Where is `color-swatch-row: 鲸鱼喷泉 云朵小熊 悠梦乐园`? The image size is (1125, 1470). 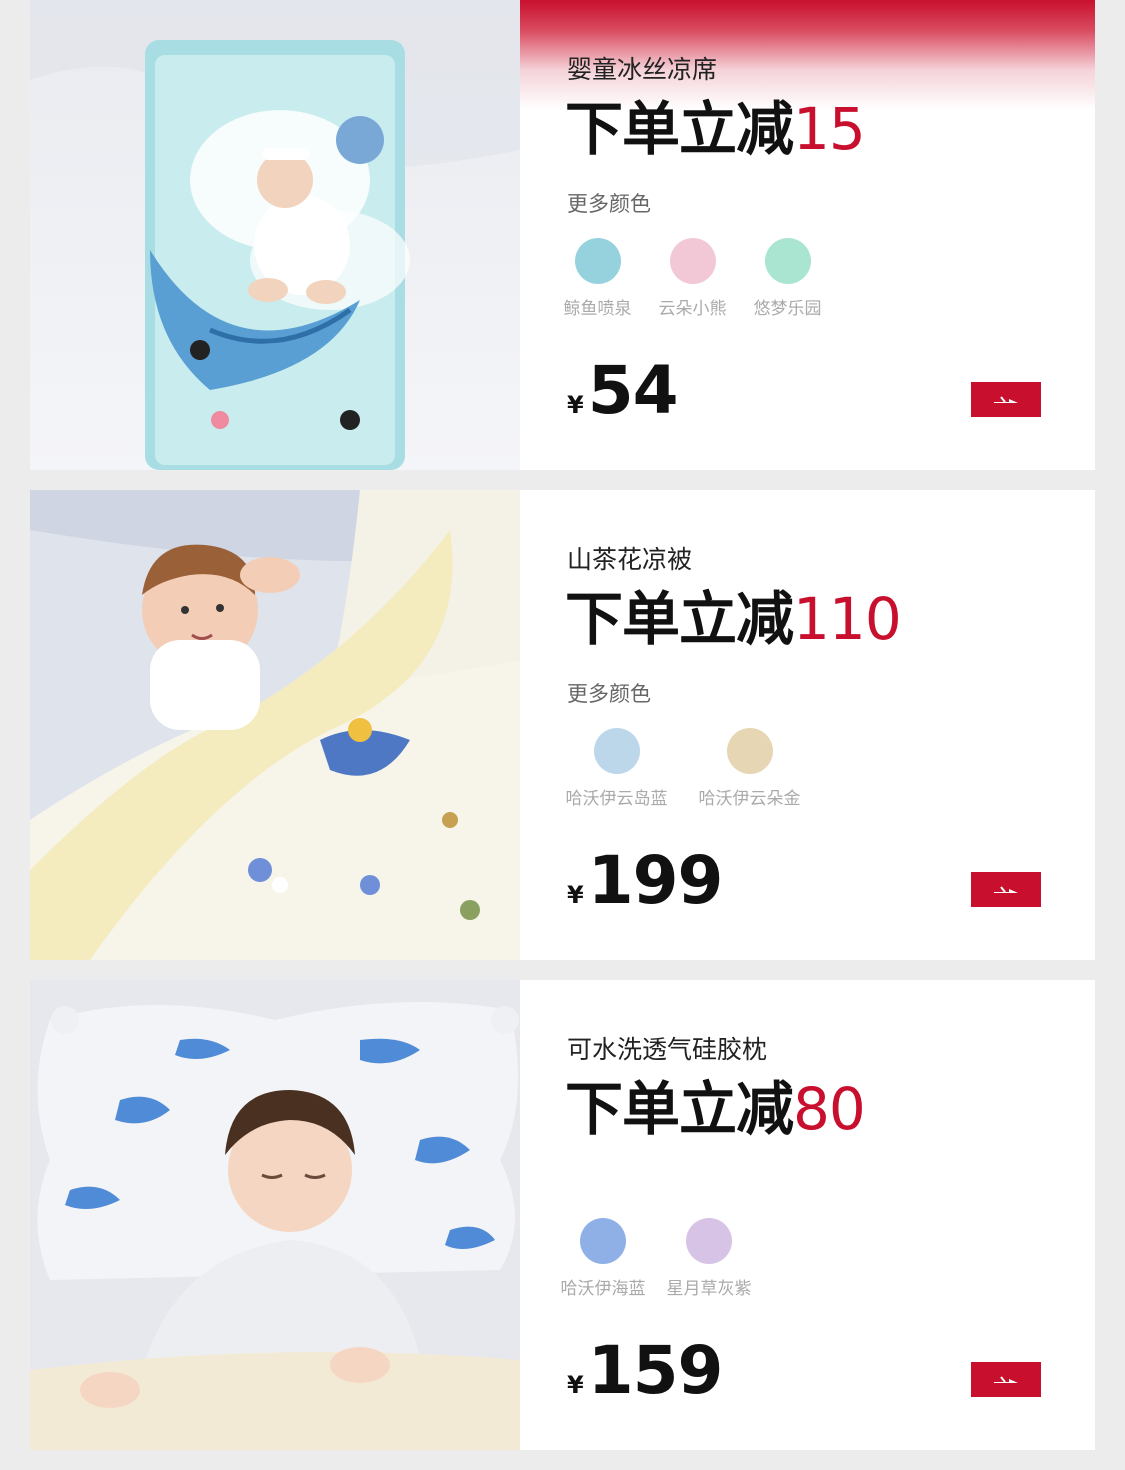 color-swatch-row: 鲸鱼喷泉 云朵小熊 悠梦乐园 is located at coordinates (692, 278).